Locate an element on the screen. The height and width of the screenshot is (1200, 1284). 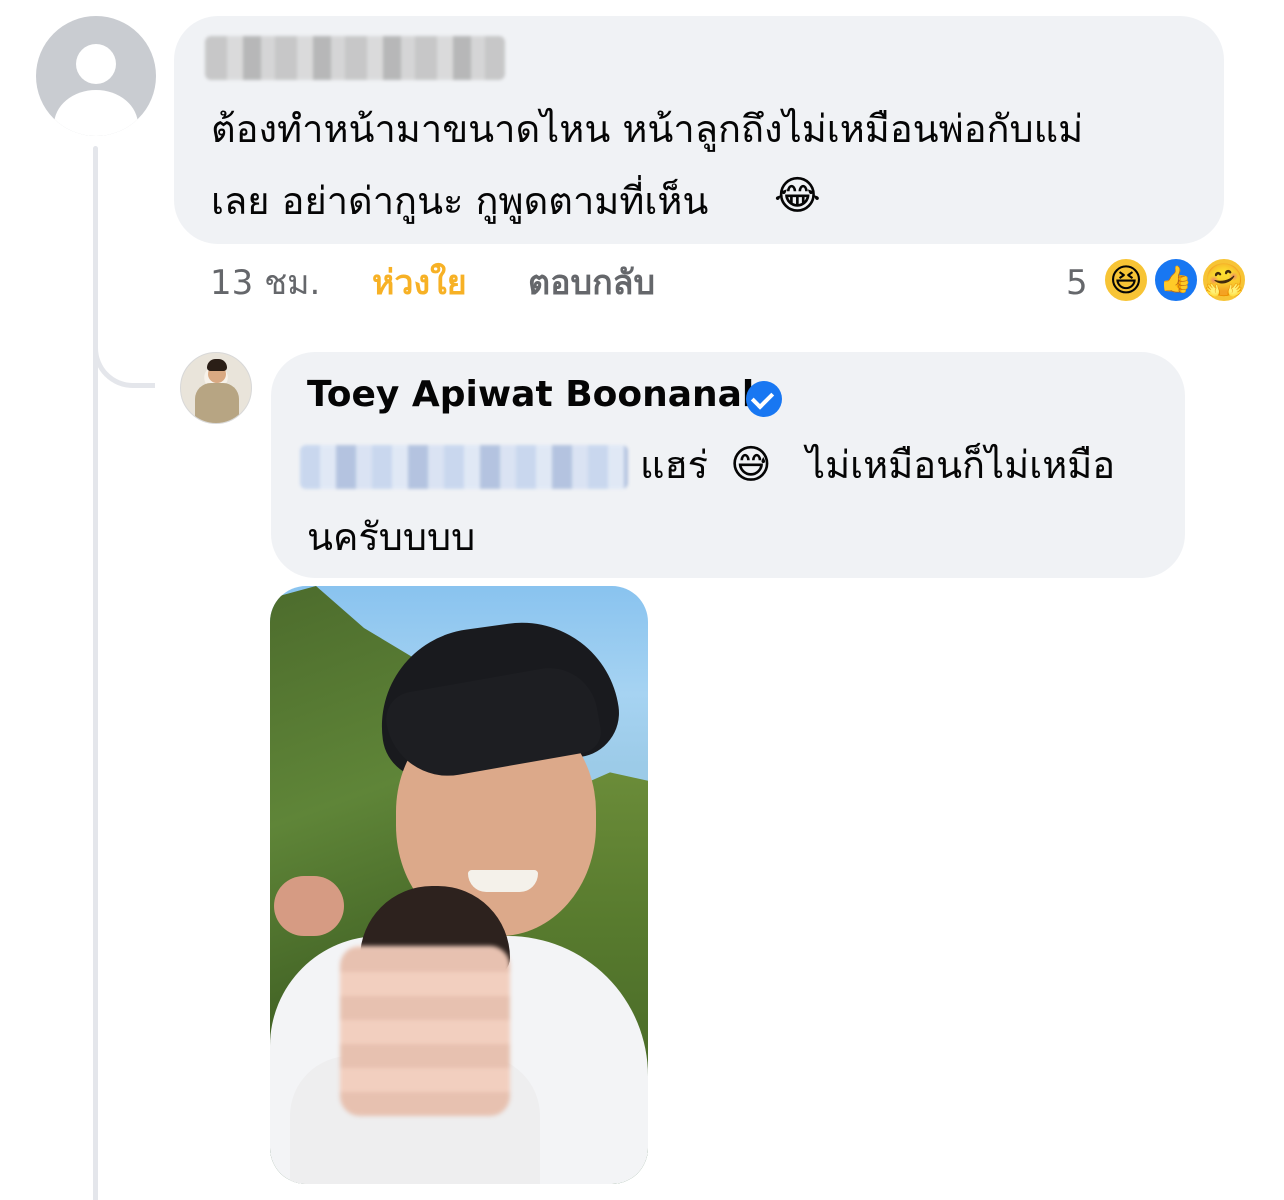
reply-text-line-1: ไม่เหมือนก็ไม่เหมือ is located at coordinates (961, 465).